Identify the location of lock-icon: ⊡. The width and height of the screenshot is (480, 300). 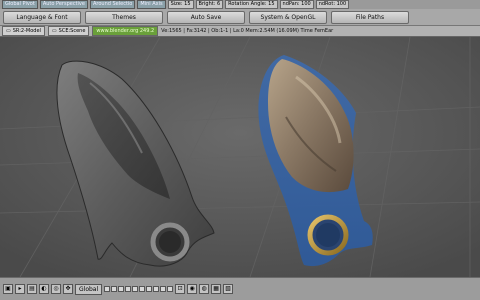
(180, 289).